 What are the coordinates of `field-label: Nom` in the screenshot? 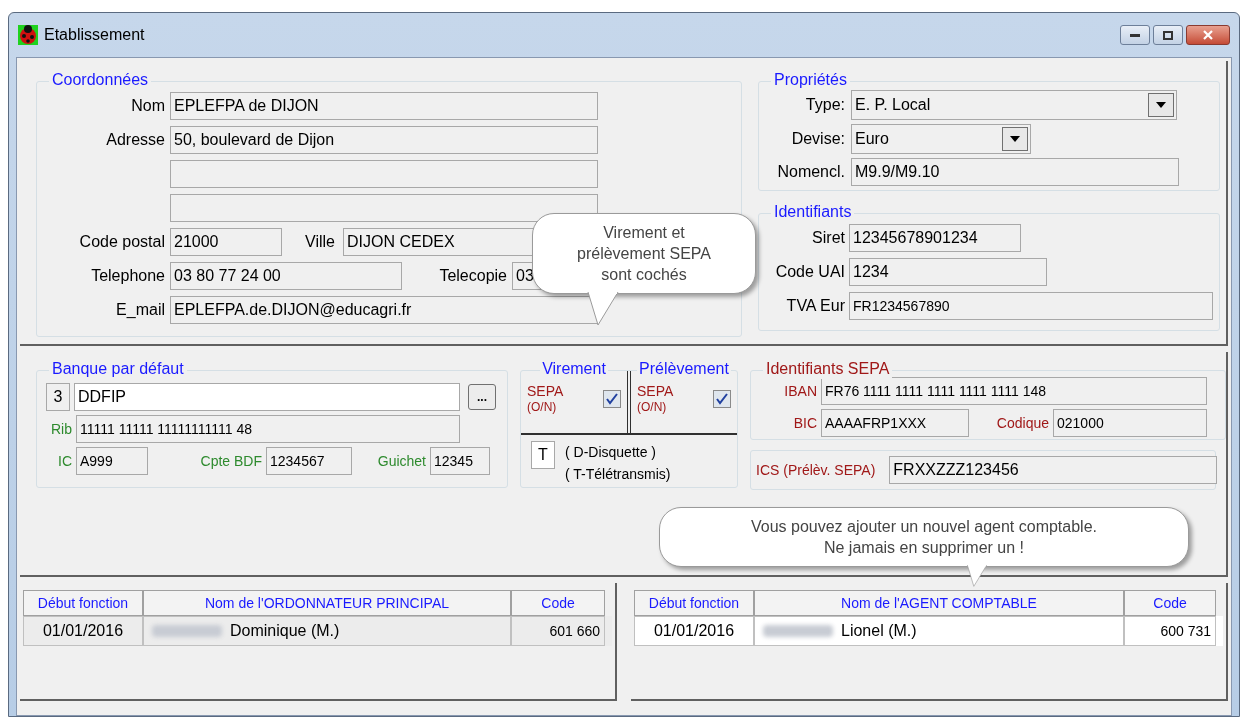 It's located at (147, 106).